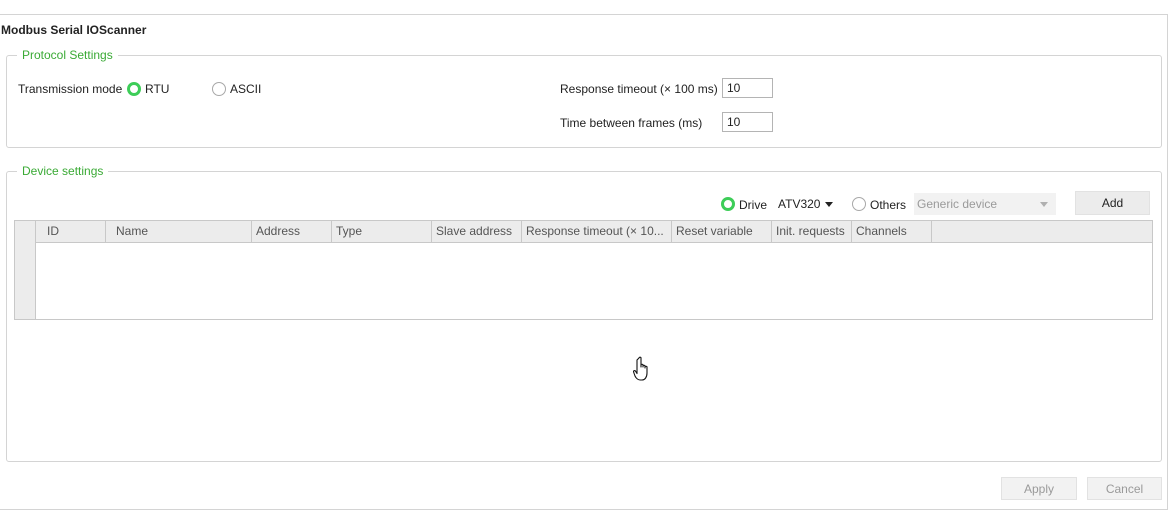  What do you see at coordinates (63, 171) in the screenshot?
I see `device-settings-legend: Device settings` at bounding box center [63, 171].